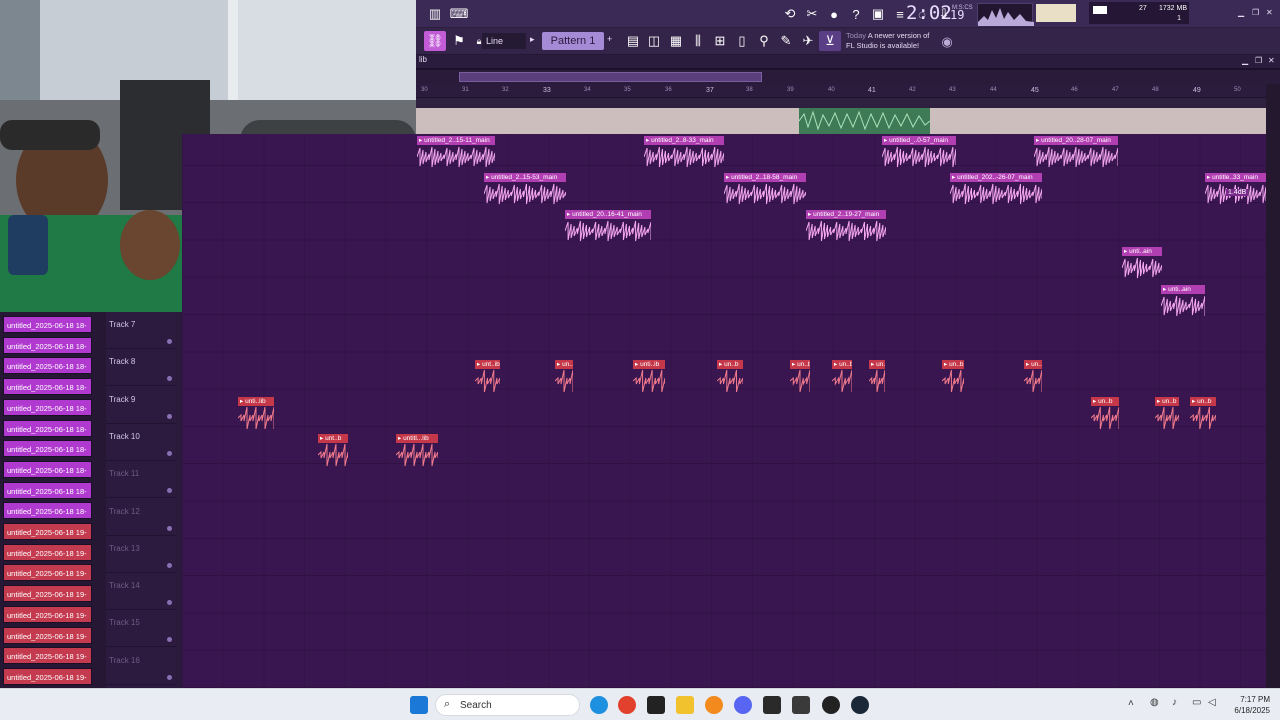 The width and height of the screenshot is (1280, 720). What do you see at coordinates (1131, 703) in the screenshot?
I see `tray-chevron-icon: ˄` at bounding box center [1131, 703].